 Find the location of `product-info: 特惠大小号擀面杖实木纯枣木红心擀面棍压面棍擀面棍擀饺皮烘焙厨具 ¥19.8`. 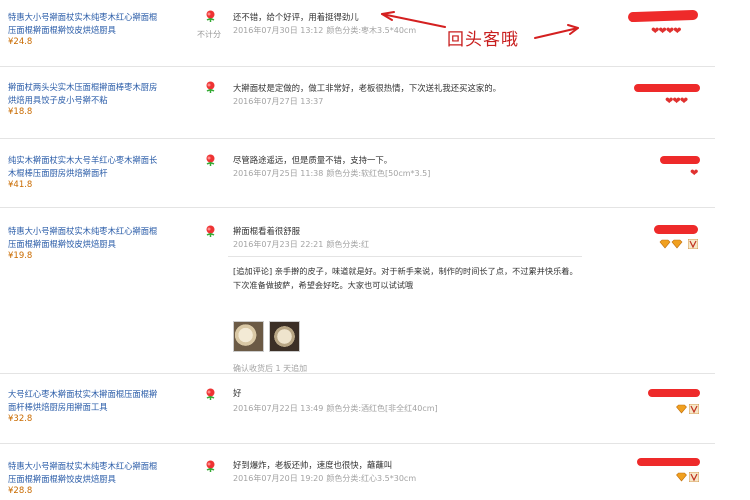

product-info: 特惠大小号擀面杖实木纯枣木红心擀面棍压面棍擀面棍擀饺皮烘焙厨具 ¥19.8 is located at coordinates (83, 243).